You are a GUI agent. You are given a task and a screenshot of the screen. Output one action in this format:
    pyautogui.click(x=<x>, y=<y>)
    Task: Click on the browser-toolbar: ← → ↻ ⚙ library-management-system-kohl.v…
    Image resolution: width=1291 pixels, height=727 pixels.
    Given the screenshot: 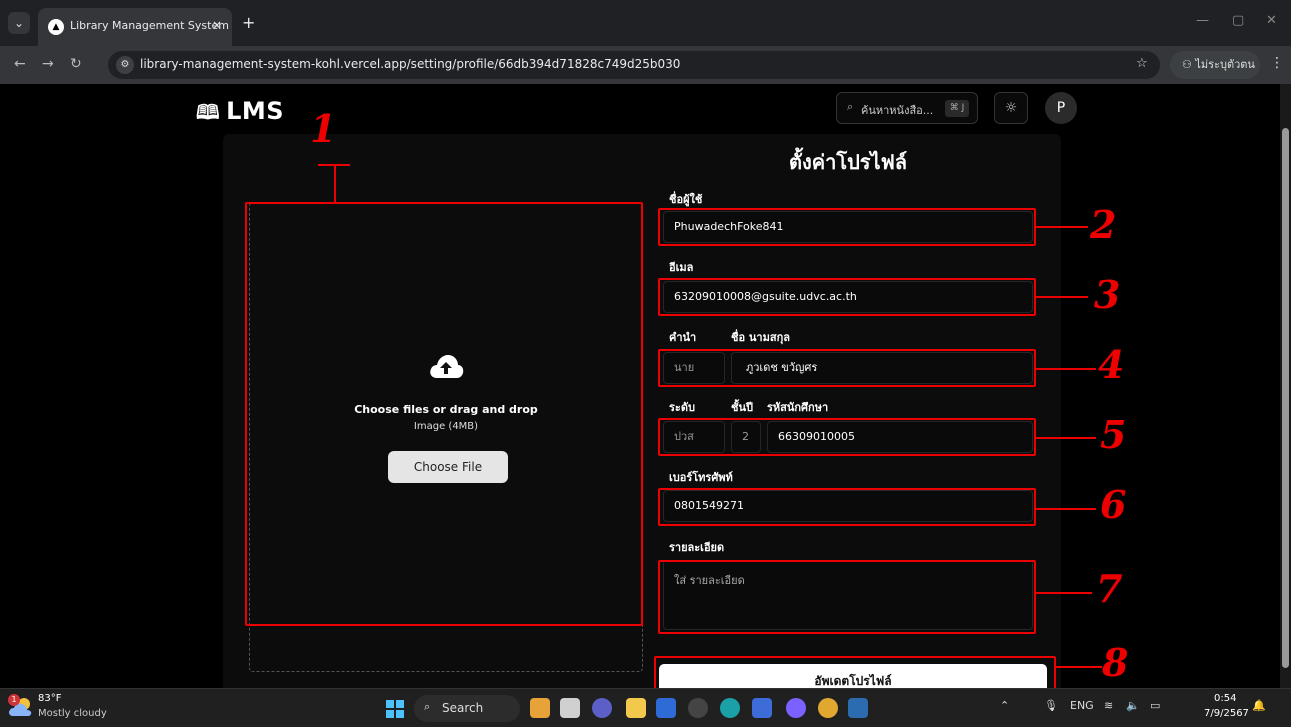 What is the action you would take?
    pyautogui.click(x=645, y=65)
    